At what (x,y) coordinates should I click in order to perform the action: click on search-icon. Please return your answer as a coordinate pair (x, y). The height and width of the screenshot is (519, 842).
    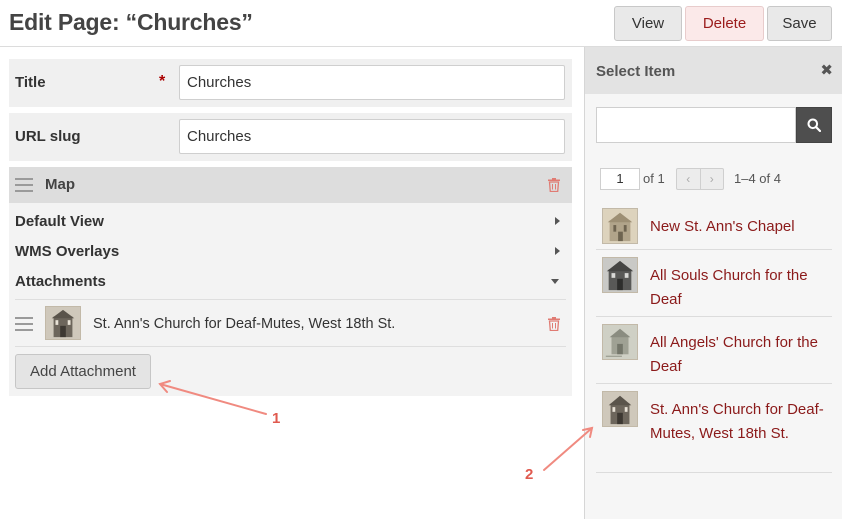
    Looking at the image, I should click on (814, 125).